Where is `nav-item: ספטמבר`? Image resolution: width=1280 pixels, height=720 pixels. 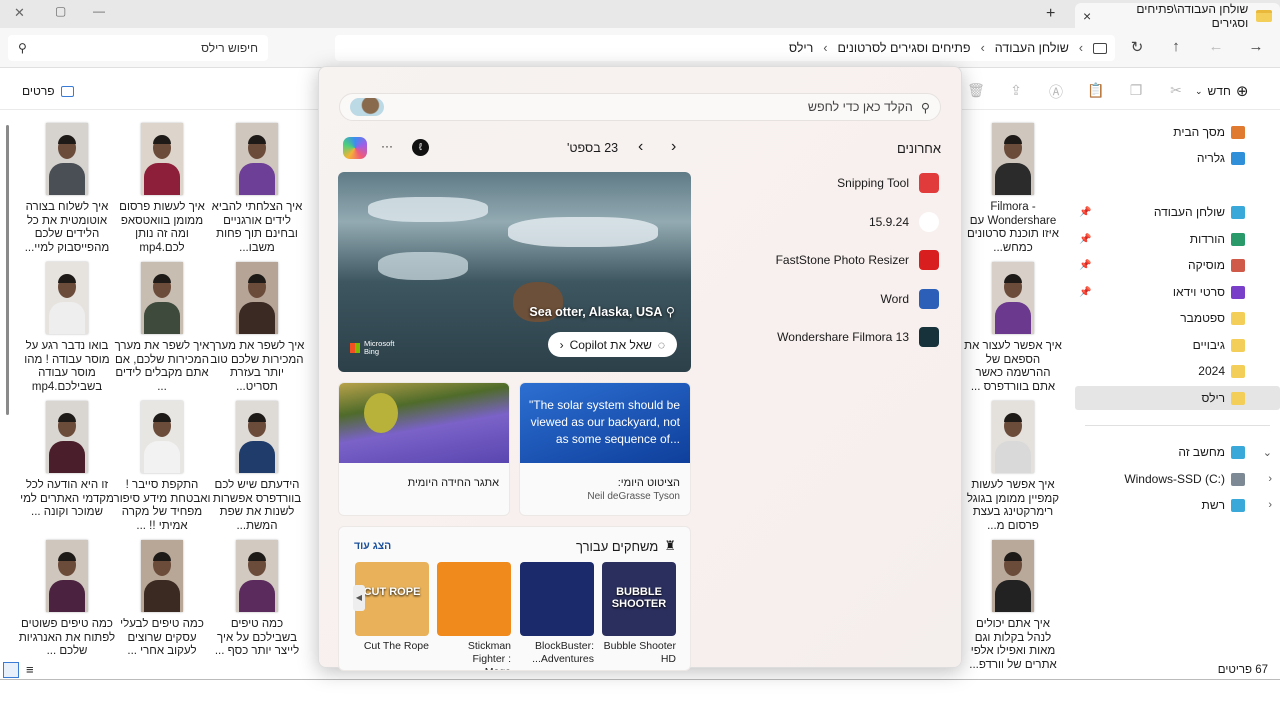 nav-item: ספטמבר is located at coordinates (1177, 318).